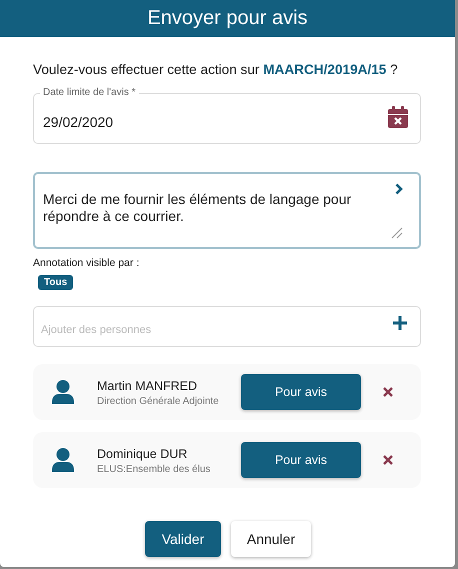 The height and width of the screenshot is (569, 458). I want to click on visibility-label: Annotation visible par :, so click(86, 263).